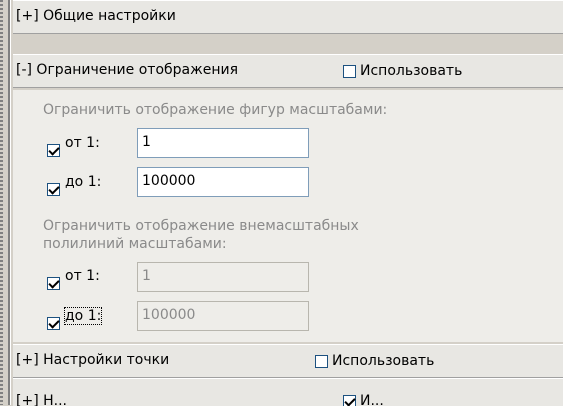 This screenshot has height=406, width=563. What do you see at coordinates (127, 70) in the screenshot?
I see `section-label-display-limit: [-] Ограничение отображения` at bounding box center [127, 70].